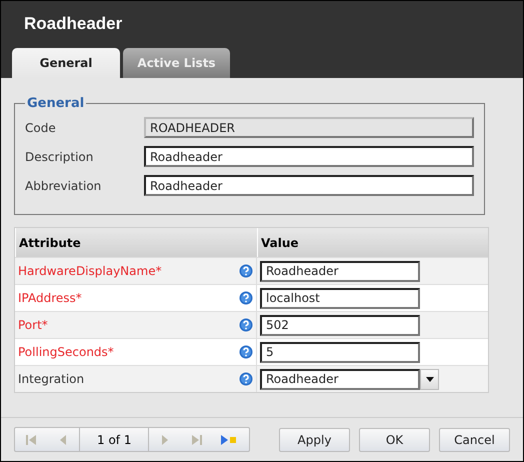 Image resolution: width=524 pixels, height=462 pixels. What do you see at coordinates (66, 63) in the screenshot?
I see `tab: General` at bounding box center [66, 63].